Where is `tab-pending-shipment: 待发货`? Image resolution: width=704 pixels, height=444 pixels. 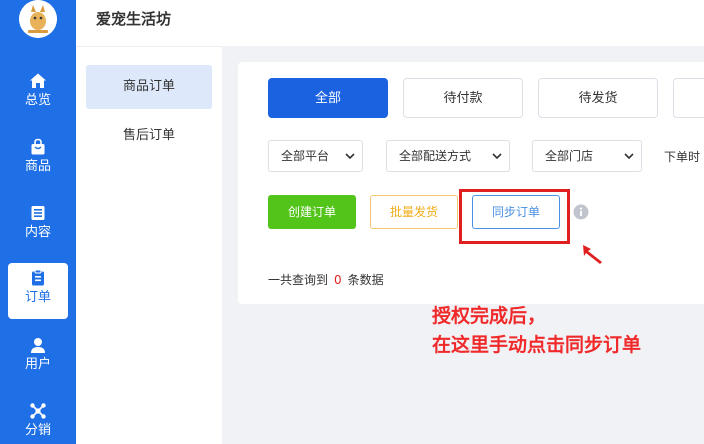 tab-pending-shipment: 待发货 is located at coordinates (598, 98).